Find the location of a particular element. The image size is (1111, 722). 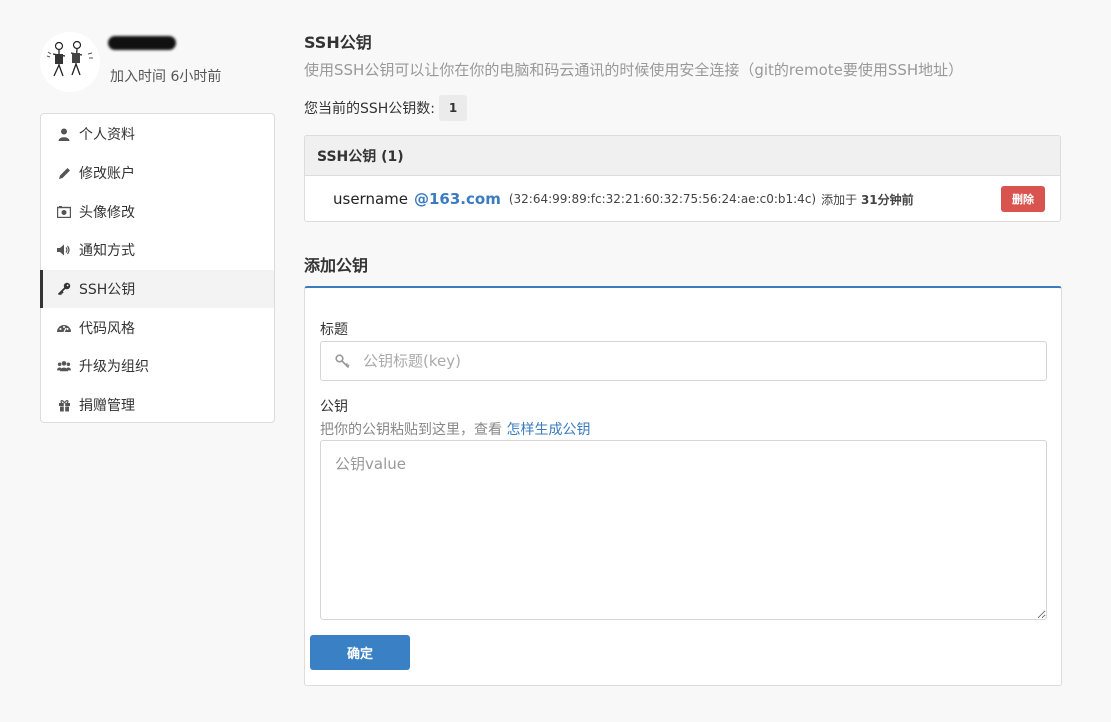

page-title: SSH公钥 is located at coordinates (338, 42).